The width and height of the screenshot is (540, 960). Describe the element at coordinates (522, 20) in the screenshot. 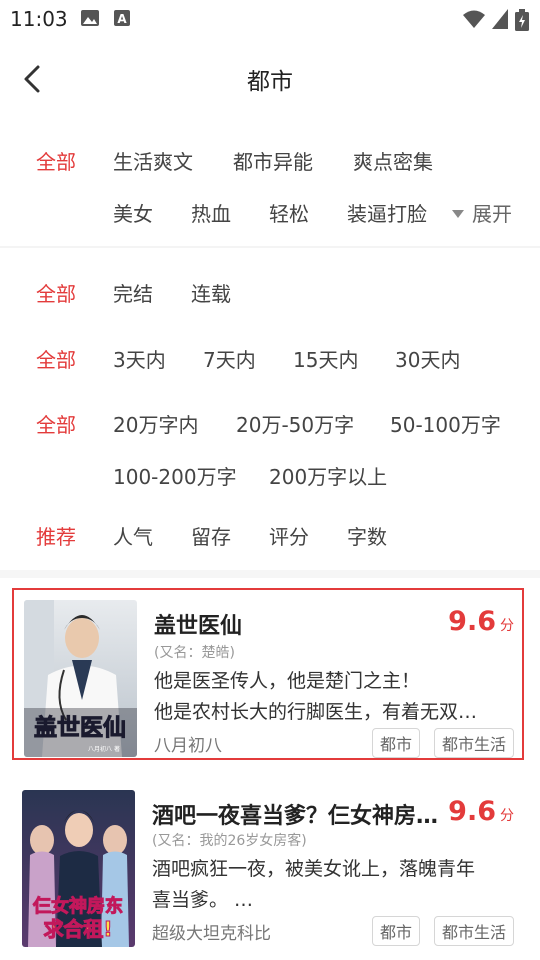

I see `battery-icon` at that location.